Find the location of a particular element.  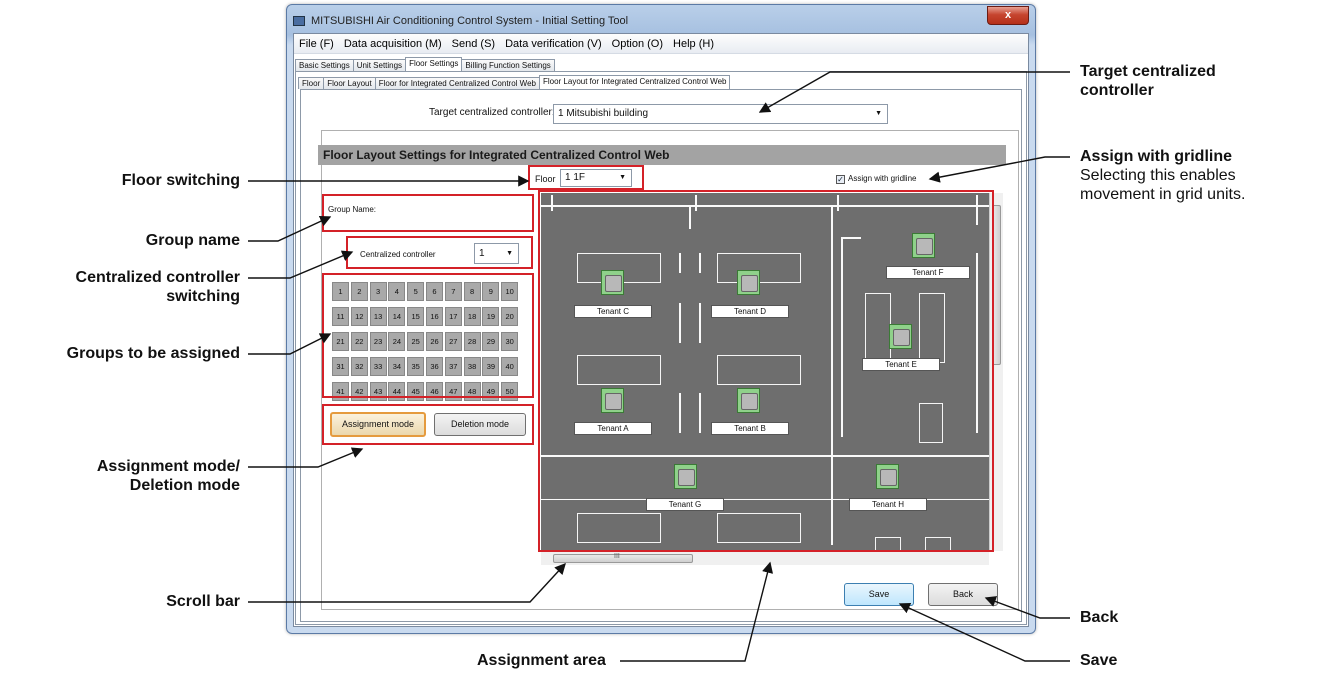

callout-group-name: Group name is located at coordinates (192, 240).